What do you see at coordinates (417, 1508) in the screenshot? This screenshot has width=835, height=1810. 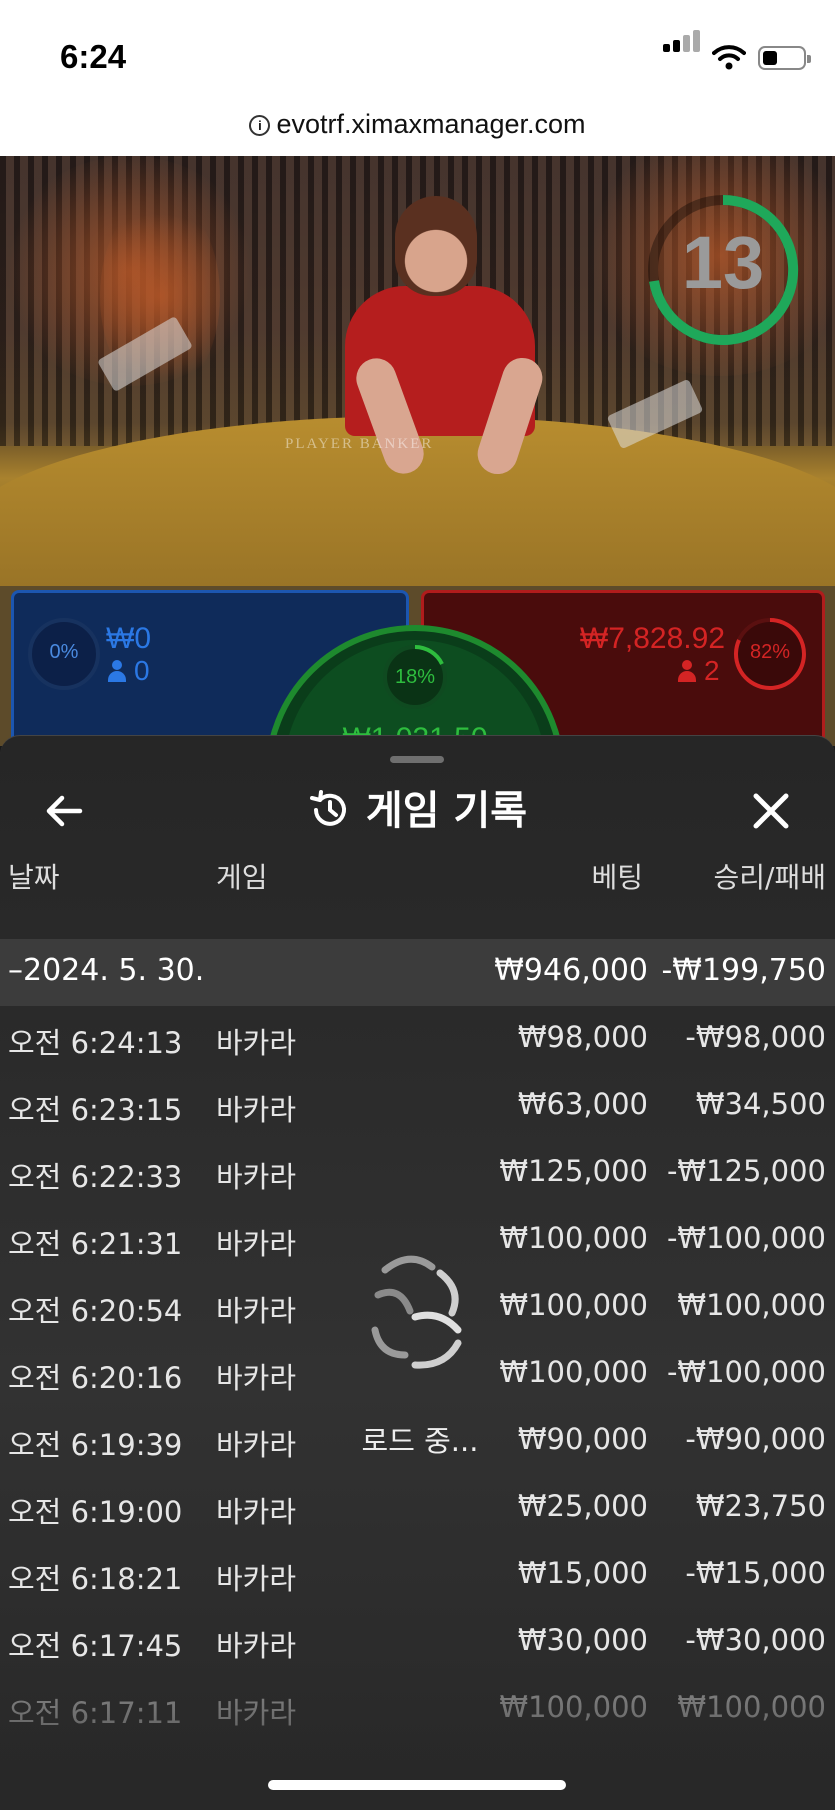 I see `history-row: 오전 6:19:00 바카라 ₩25,000 ₩23,750` at bounding box center [417, 1508].